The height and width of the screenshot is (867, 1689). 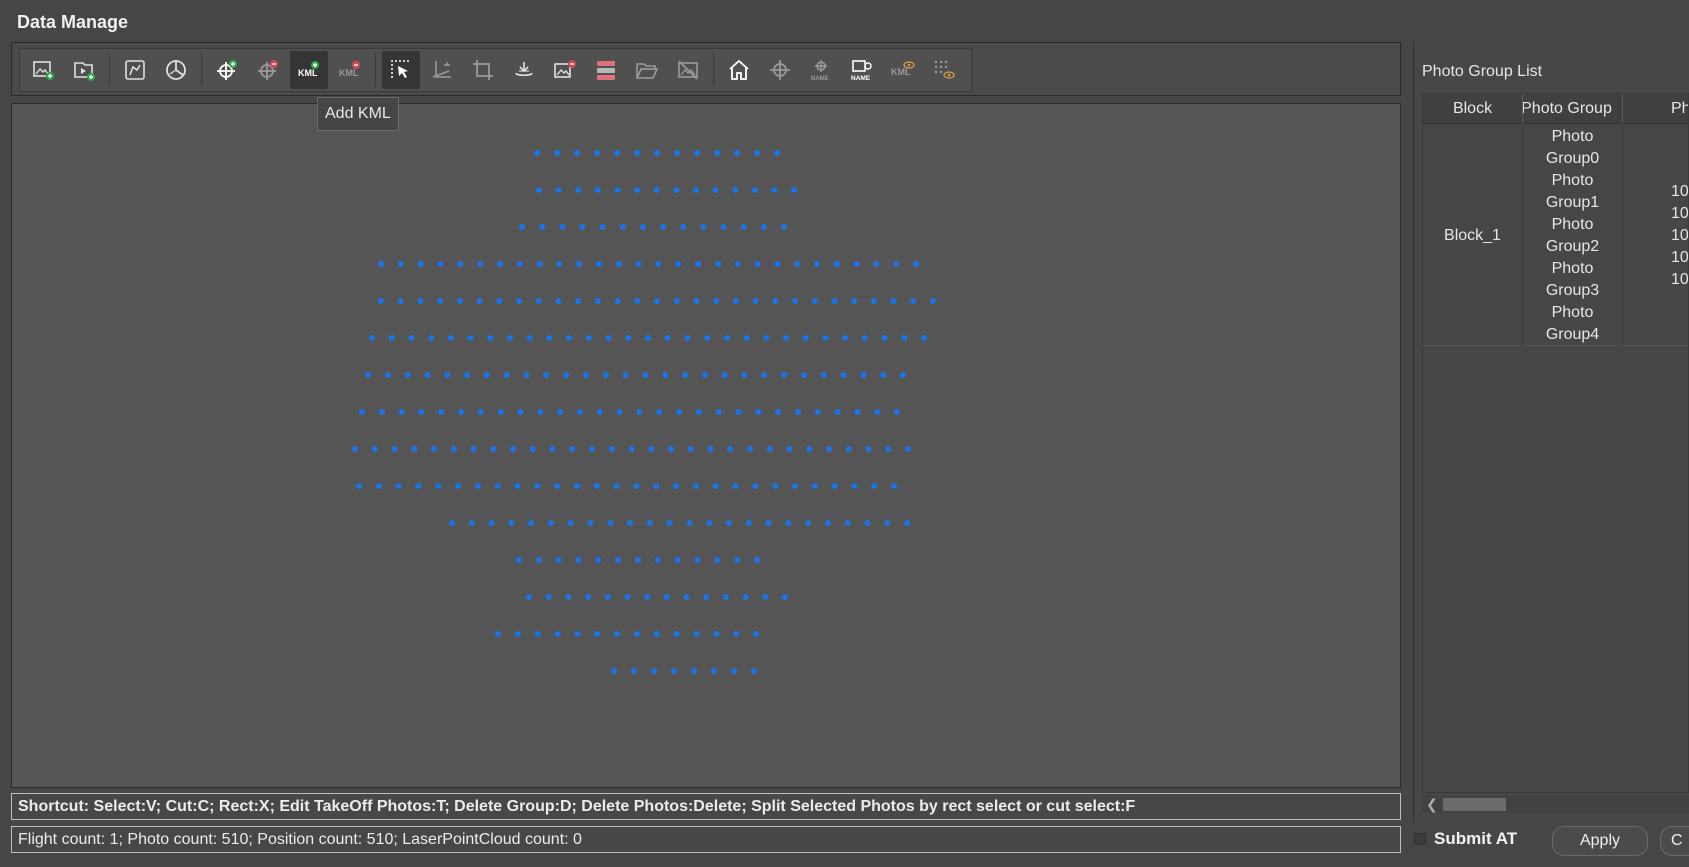 What do you see at coordinates (135, 70) in the screenshot?
I see `edit-region-button` at bounding box center [135, 70].